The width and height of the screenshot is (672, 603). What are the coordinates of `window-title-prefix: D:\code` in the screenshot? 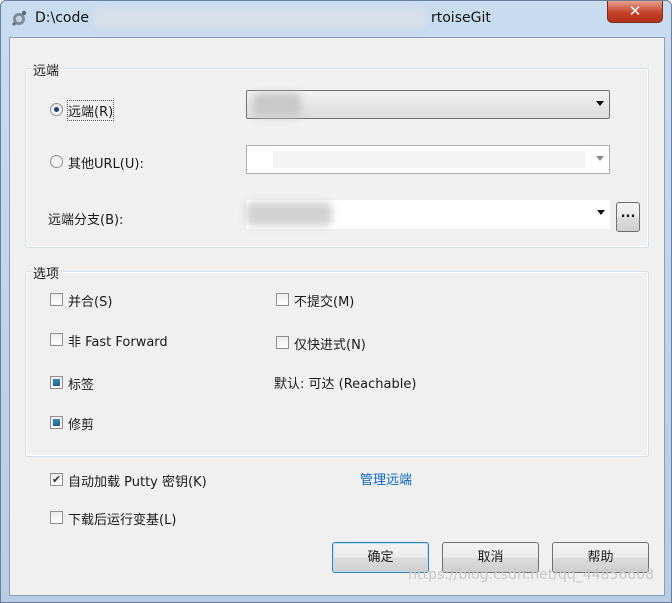 It's located at (62, 18).